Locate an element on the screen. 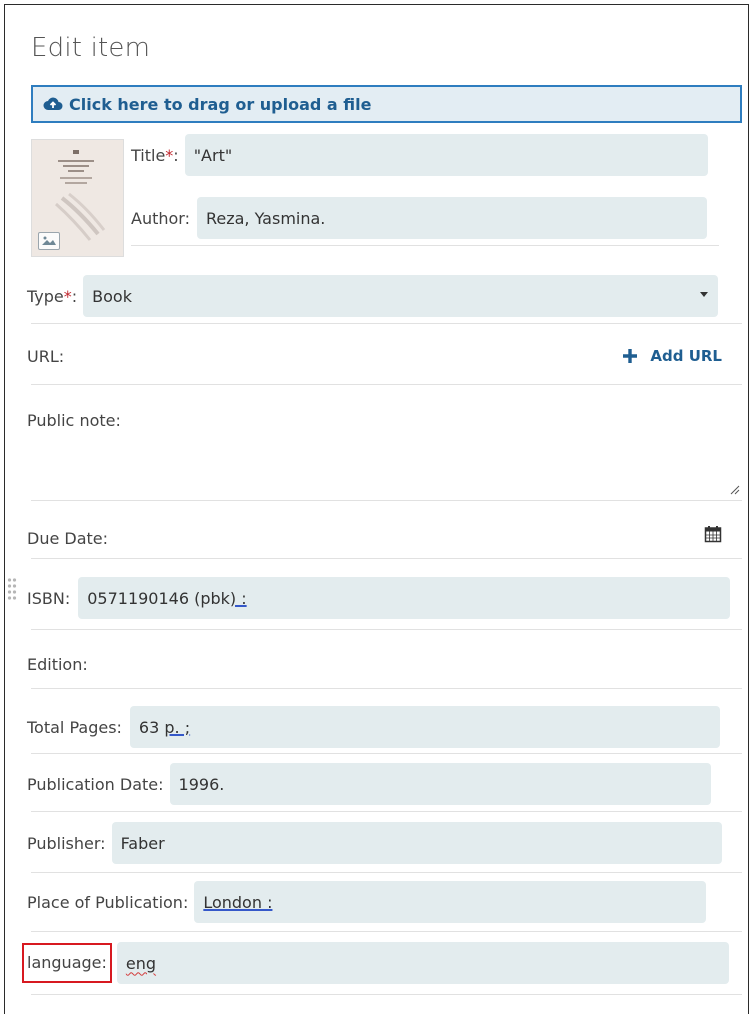 Image resolution: width=754 pixels, height=1014 pixels. publisher-field: Publisher: Faber is located at coordinates (374, 843).